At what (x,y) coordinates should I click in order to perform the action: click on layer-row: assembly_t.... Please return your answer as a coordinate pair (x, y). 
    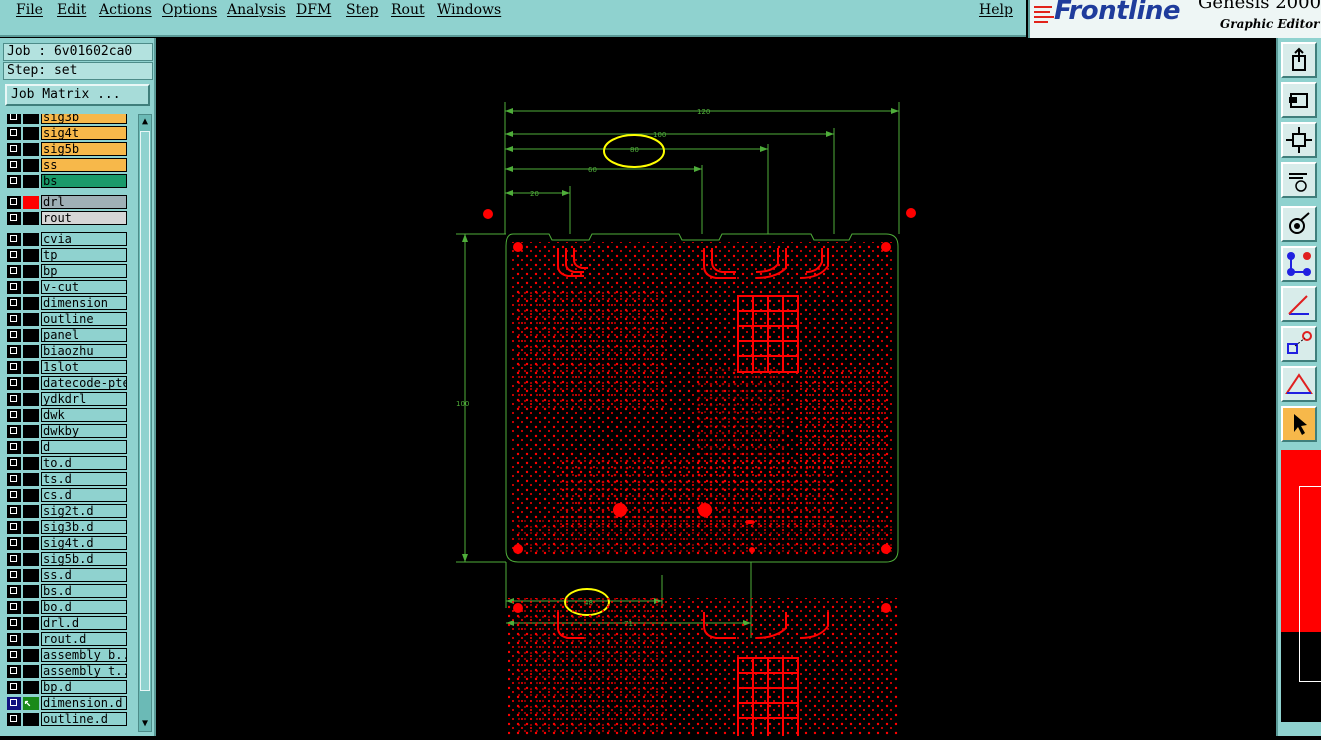
    Looking at the image, I should click on (66, 671).